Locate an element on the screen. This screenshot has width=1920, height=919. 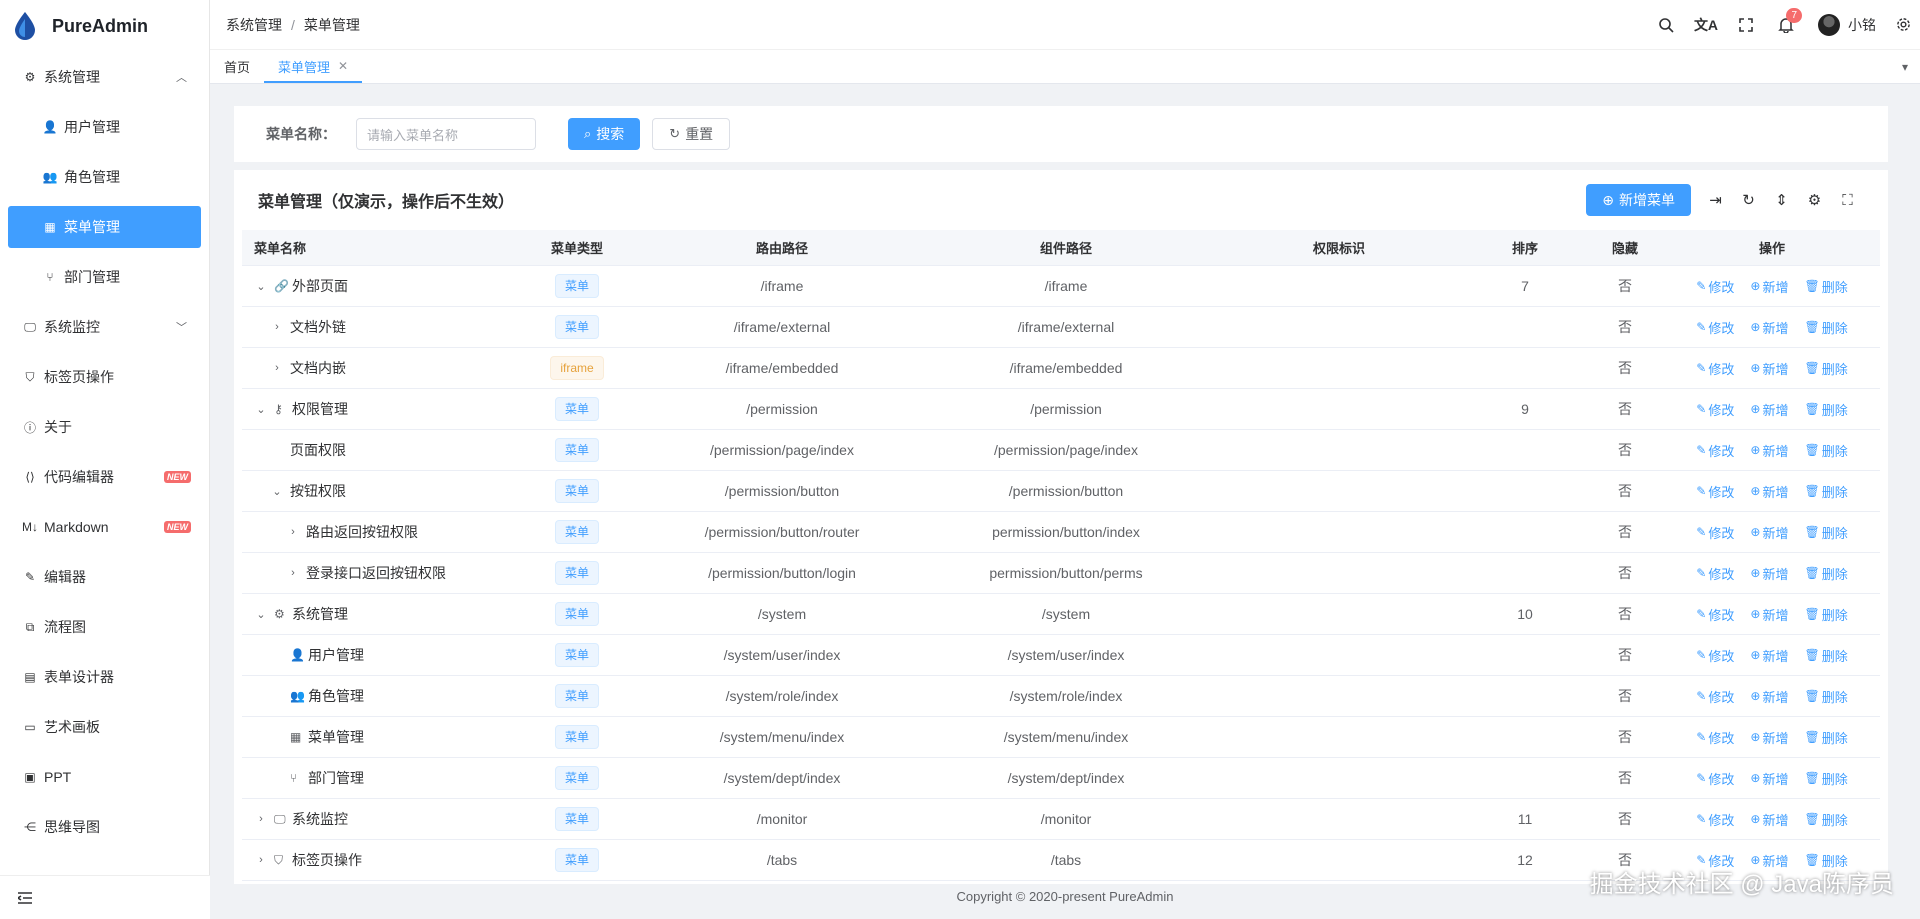
fullscreen-button is located at coordinates (1746, 25).